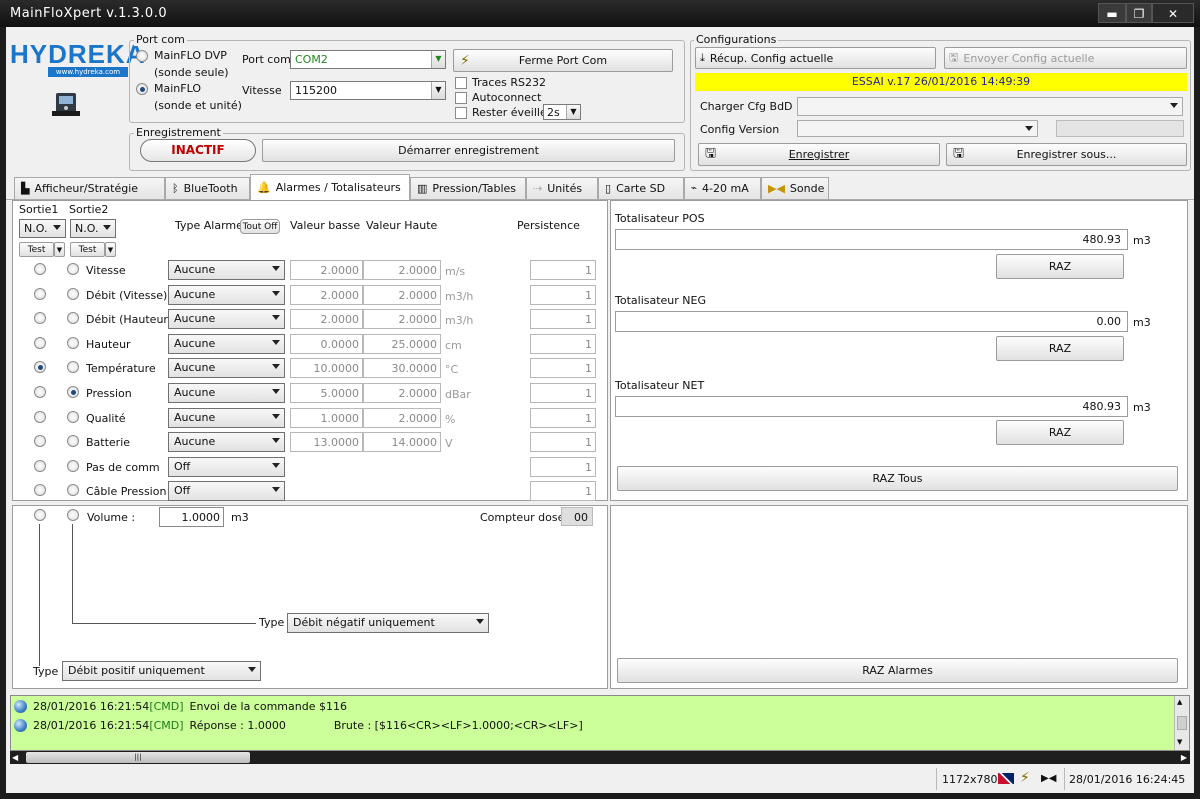 The height and width of the screenshot is (799, 1200). Describe the element at coordinates (402, 368) in the screenshot. I see `alarm-high-input: 30.0000` at that location.